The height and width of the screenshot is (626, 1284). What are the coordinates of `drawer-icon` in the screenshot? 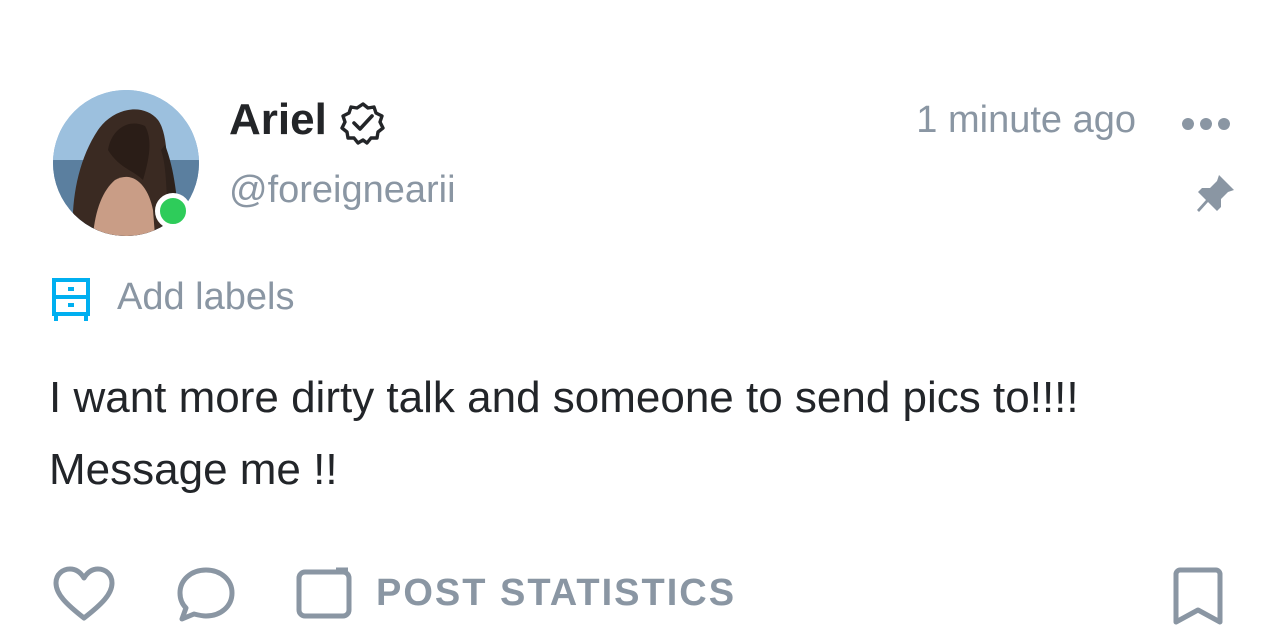 It's located at (71, 299).